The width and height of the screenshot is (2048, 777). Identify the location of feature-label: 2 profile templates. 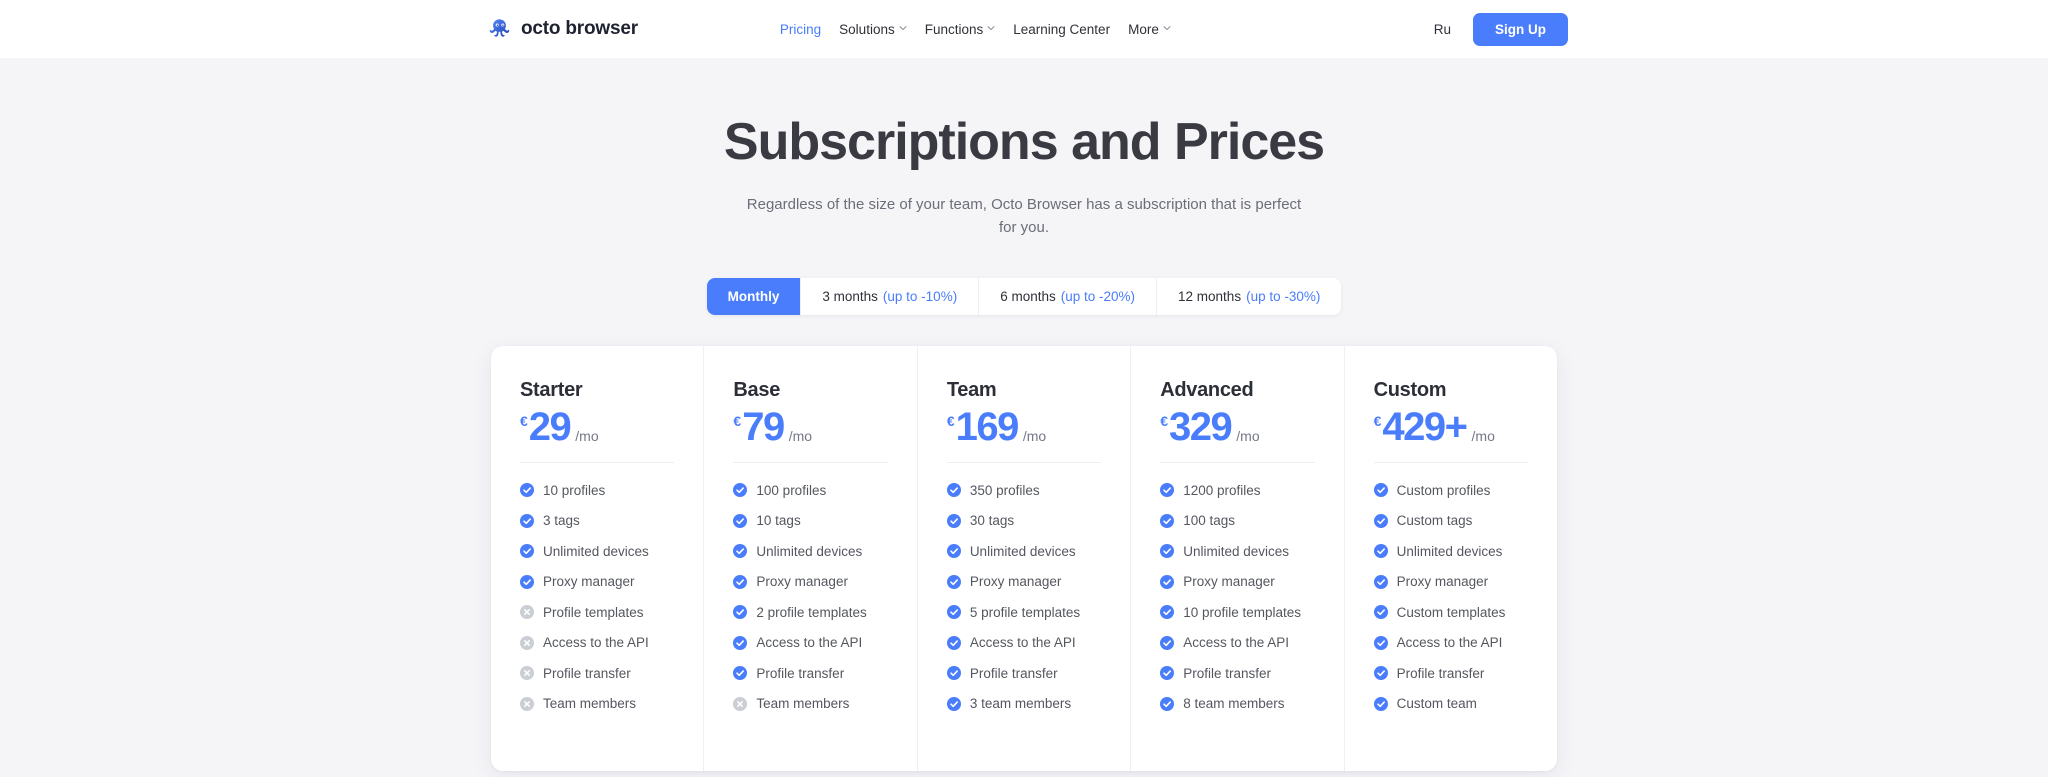
(811, 612).